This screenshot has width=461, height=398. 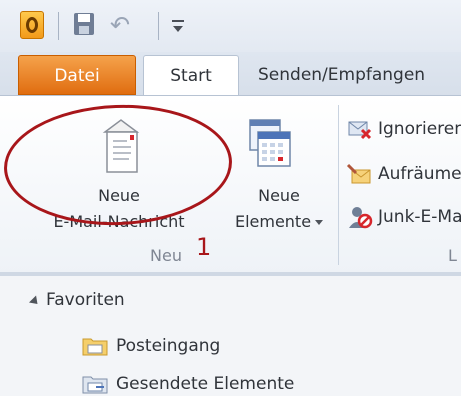 I want to click on folder-item-inbox: Posteingang, so click(x=151, y=346).